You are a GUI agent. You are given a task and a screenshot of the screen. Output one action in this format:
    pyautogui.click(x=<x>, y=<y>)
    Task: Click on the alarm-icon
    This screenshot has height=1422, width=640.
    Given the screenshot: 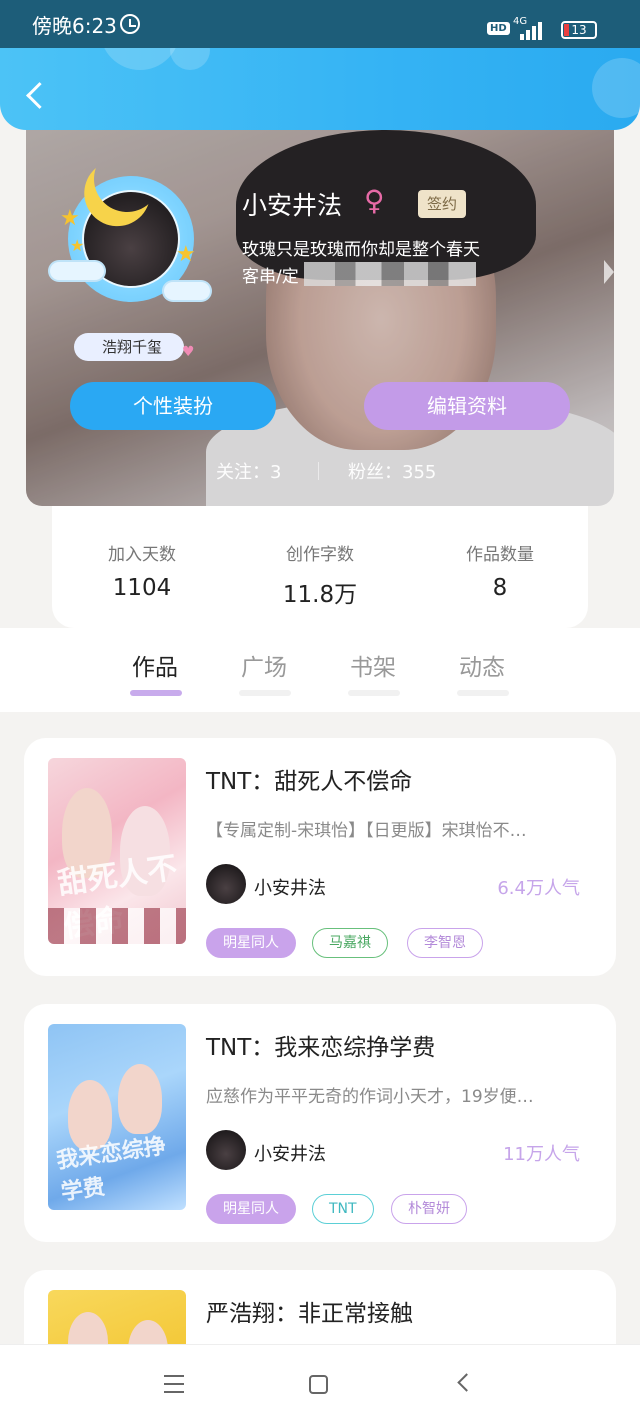 What is the action you would take?
    pyautogui.click(x=130, y=24)
    